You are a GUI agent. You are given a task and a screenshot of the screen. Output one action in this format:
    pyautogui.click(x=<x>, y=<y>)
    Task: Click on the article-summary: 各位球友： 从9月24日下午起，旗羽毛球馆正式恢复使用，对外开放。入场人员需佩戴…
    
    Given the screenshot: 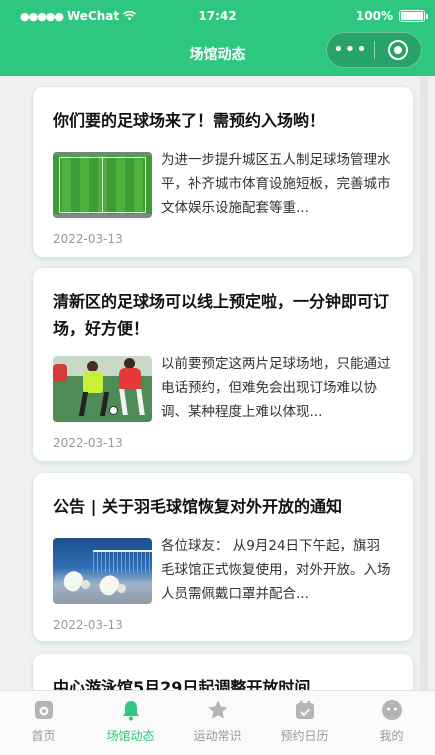 What is the action you would take?
    pyautogui.click(x=276, y=570)
    